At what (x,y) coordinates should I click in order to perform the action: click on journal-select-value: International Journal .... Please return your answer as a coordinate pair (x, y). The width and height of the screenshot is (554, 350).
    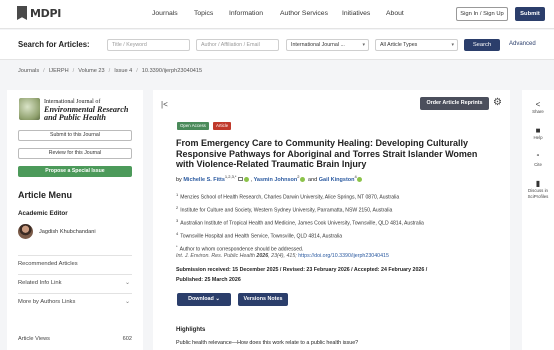
    Looking at the image, I should click on (318, 45).